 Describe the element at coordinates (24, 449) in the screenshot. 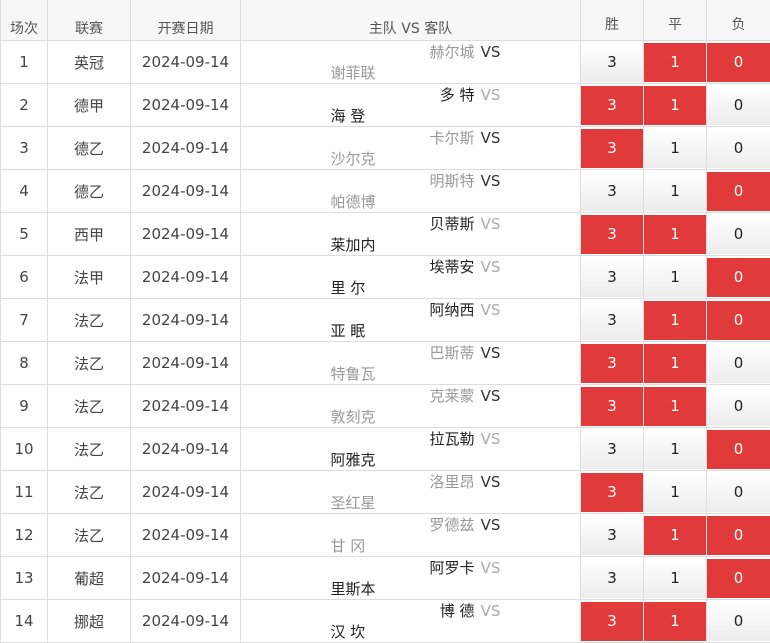

I see `match-number: 10` at that location.